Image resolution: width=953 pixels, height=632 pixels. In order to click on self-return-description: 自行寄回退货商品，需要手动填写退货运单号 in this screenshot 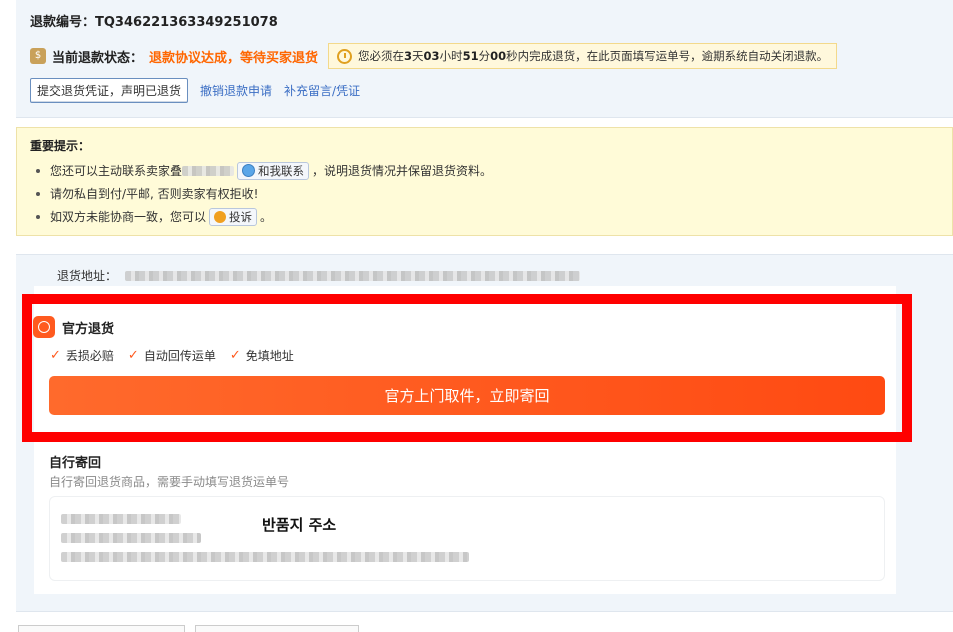, I will do `click(169, 482)`.